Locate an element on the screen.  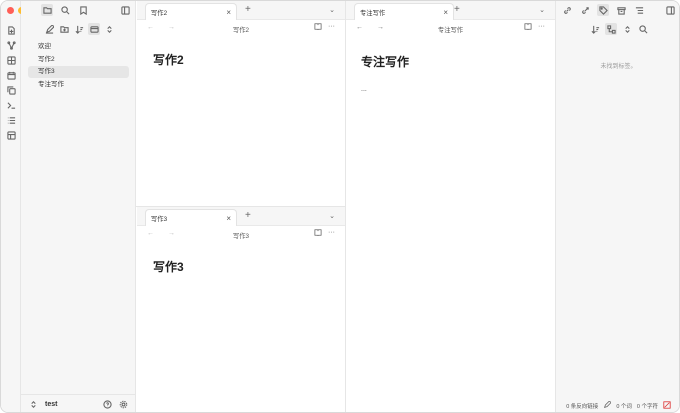
sidebar-toggle-icon is located at coordinates (125, 10).